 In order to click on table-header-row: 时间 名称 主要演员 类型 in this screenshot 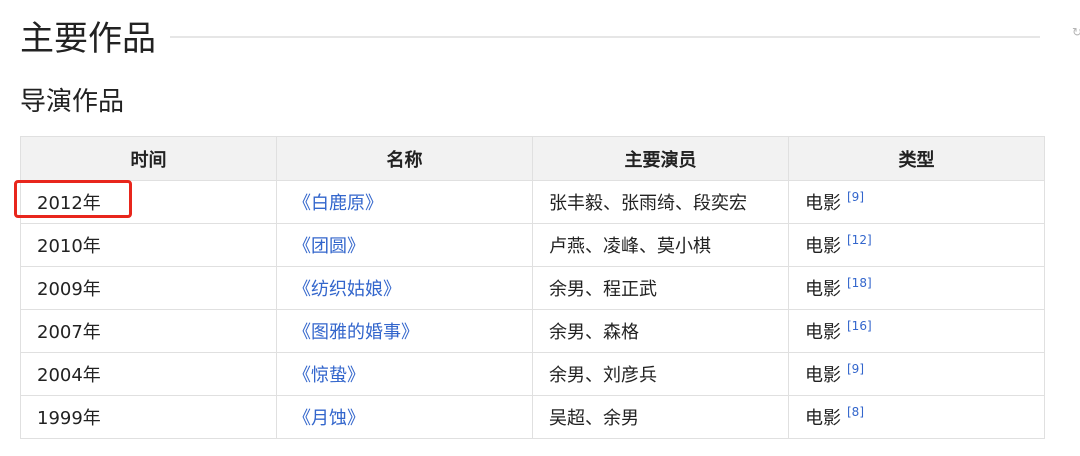, I will do `click(532, 158)`.